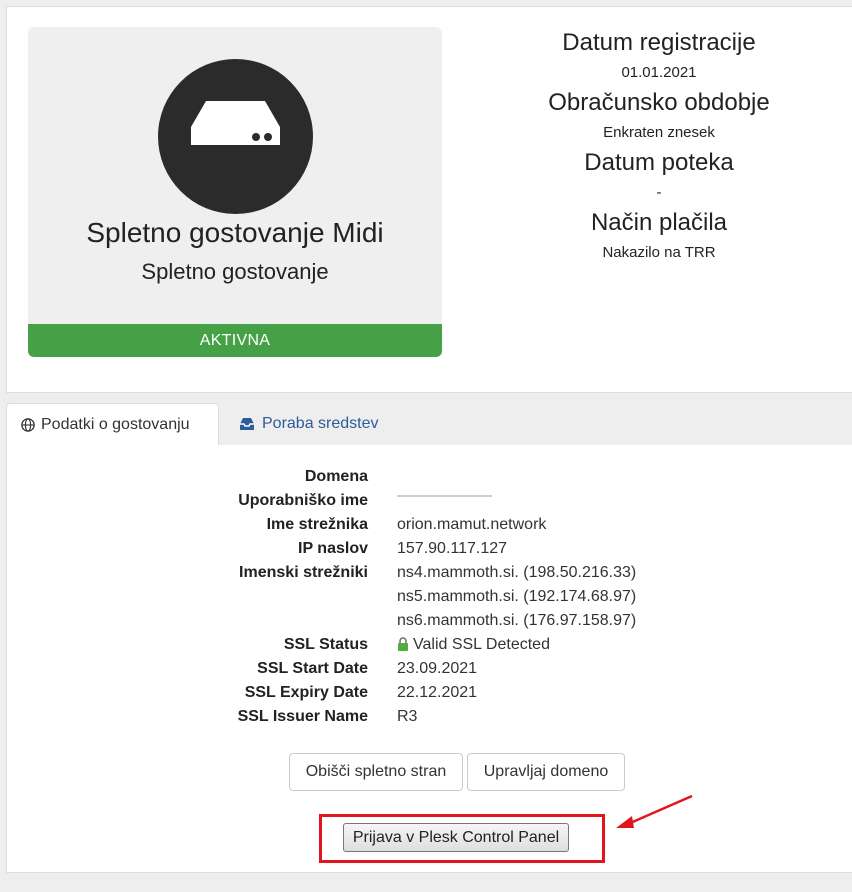 This screenshot has width=852, height=892. I want to click on ssl-issuer-label: SSL Issuer Name, so click(302, 716).